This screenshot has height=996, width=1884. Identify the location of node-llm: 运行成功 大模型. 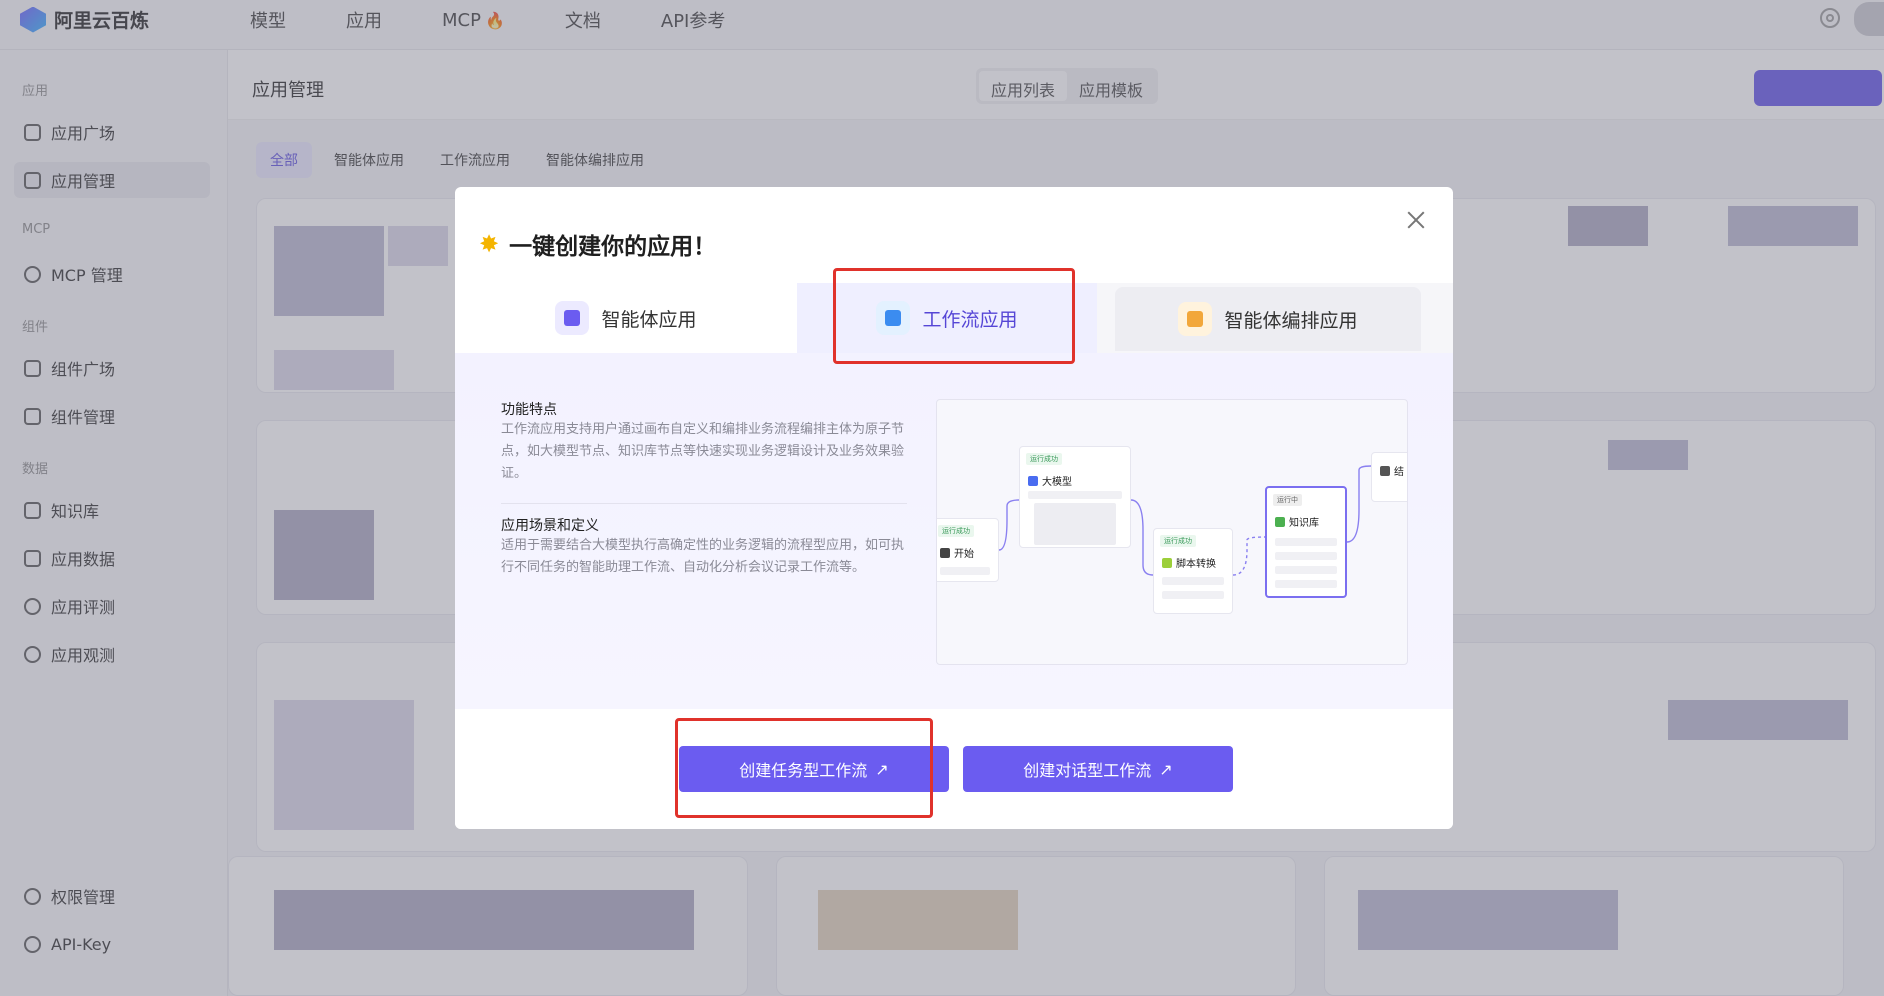
(1075, 497).